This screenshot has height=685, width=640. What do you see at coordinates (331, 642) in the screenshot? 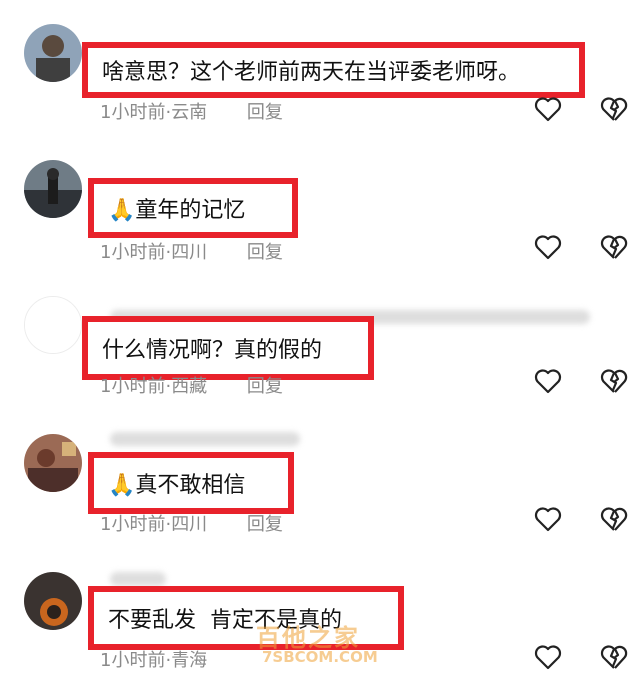
I see `site-watermark: 百他之家 7SBCOM.COM` at bounding box center [331, 642].